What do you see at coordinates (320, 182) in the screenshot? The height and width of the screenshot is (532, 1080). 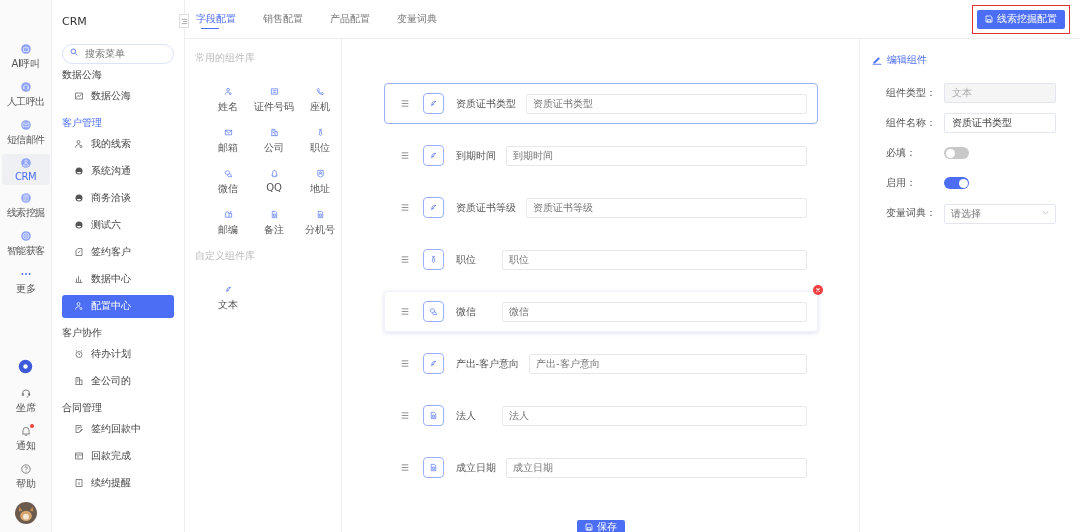 I see `component-item: 地址` at bounding box center [320, 182].